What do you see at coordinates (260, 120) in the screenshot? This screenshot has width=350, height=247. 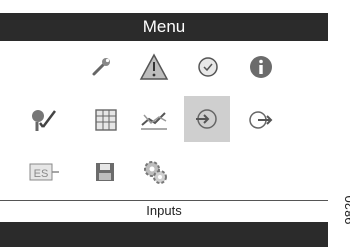 I see `outputs-icon` at bounding box center [260, 120].